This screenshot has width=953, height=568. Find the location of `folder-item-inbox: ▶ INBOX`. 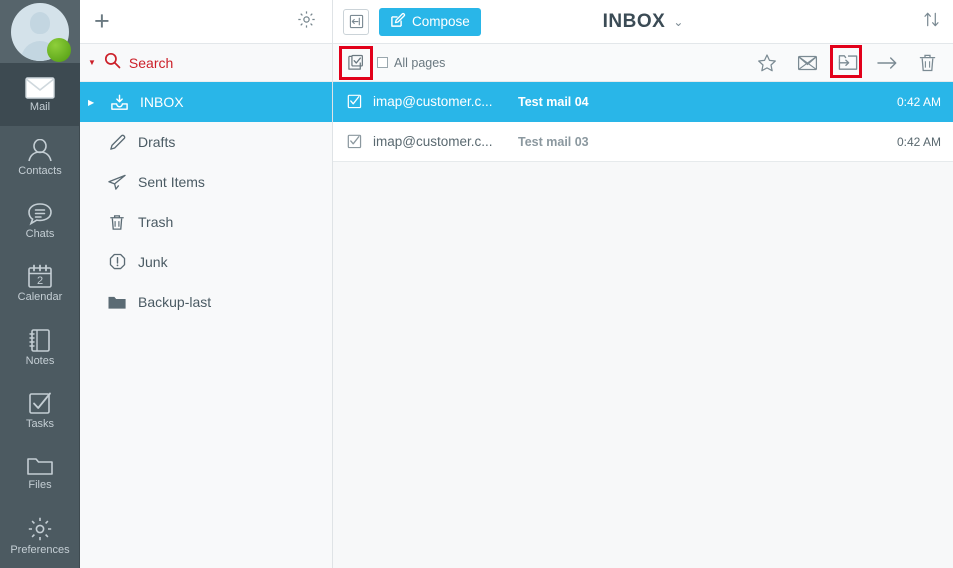

folder-item-inbox: ▶ INBOX is located at coordinates (206, 102).